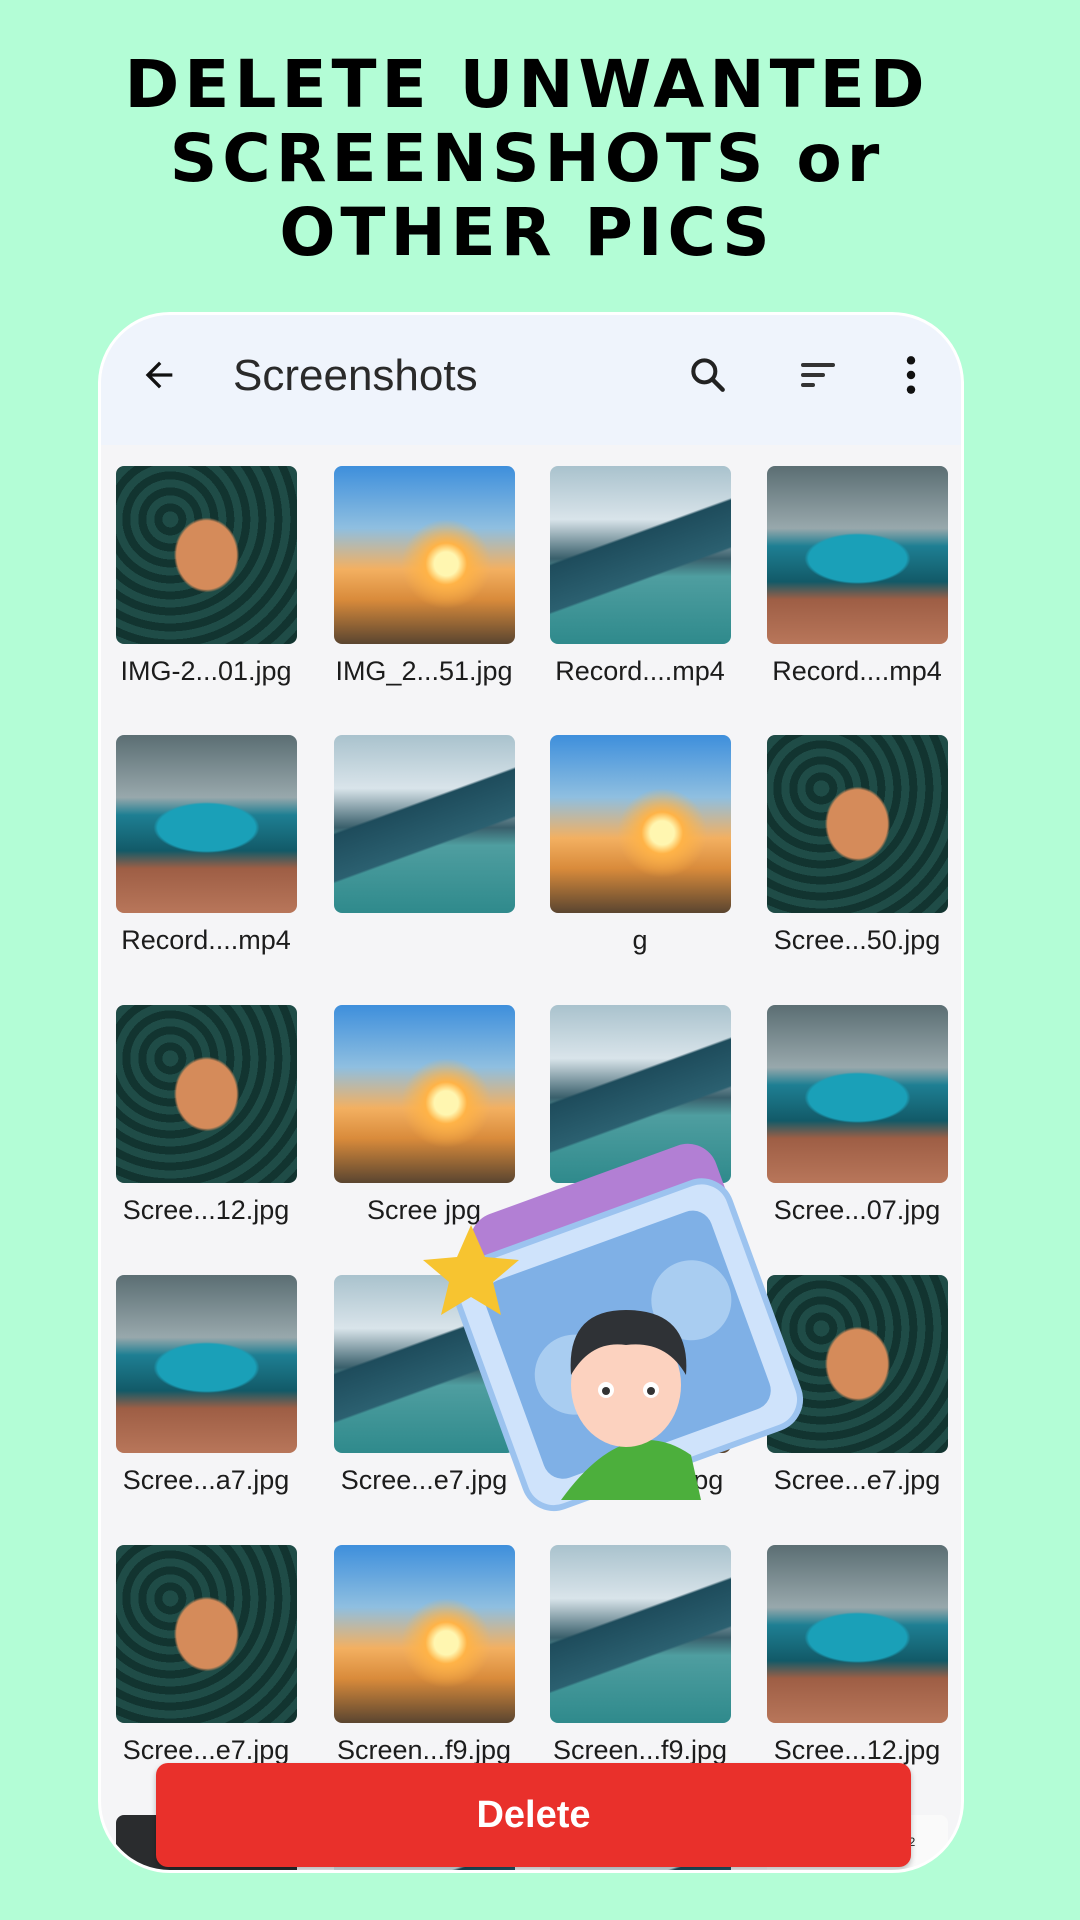 This screenshot has width=1080, height=1920. Describe the element at coordinates (818, 375) in the screenshot. I see `sort-icon` at that location.